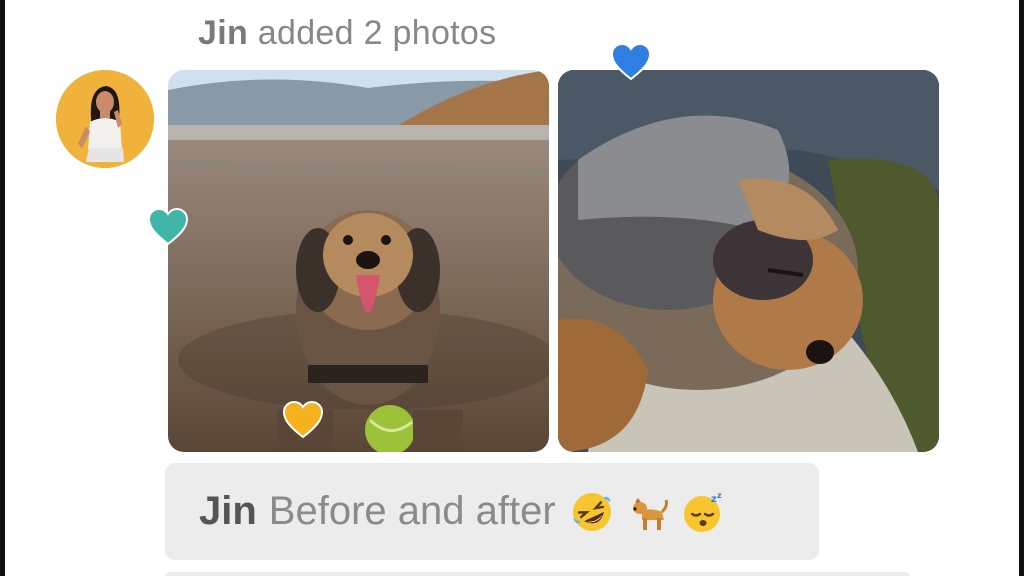  What do you see at coordinates (719, 495) in the screenshot?
I see `svg-text: z` at bounding box center [719, 495].